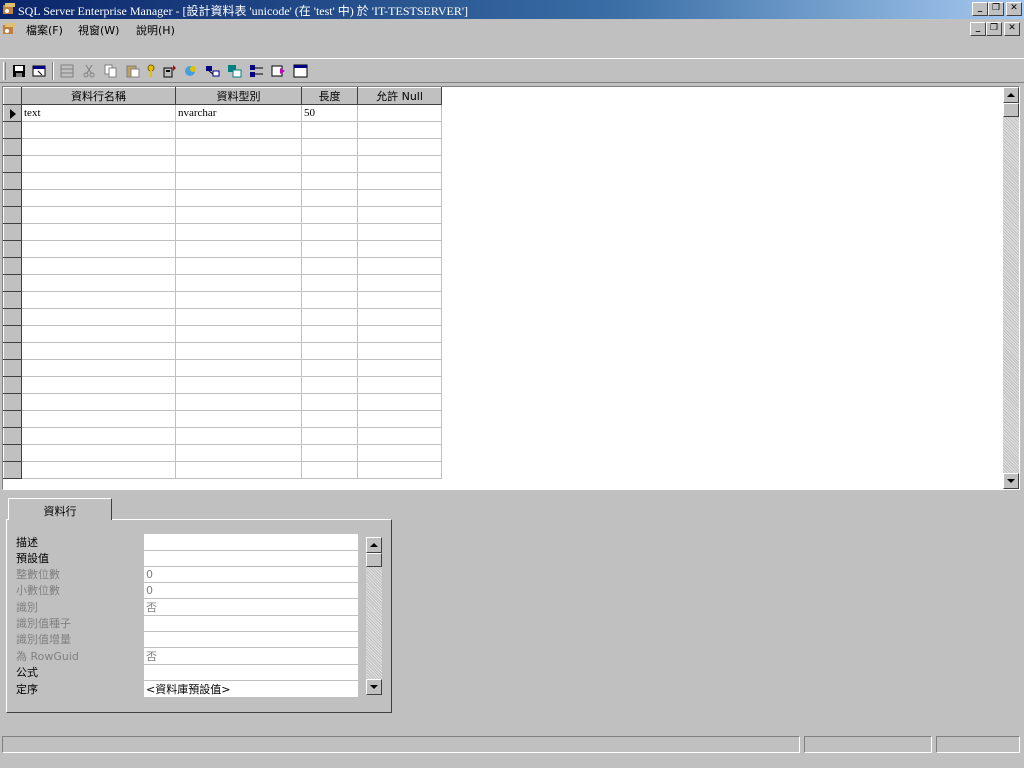 The height and width of the screenshot is (768, 1024). I want to click on column-header-length: 長度, so click(329, 96).